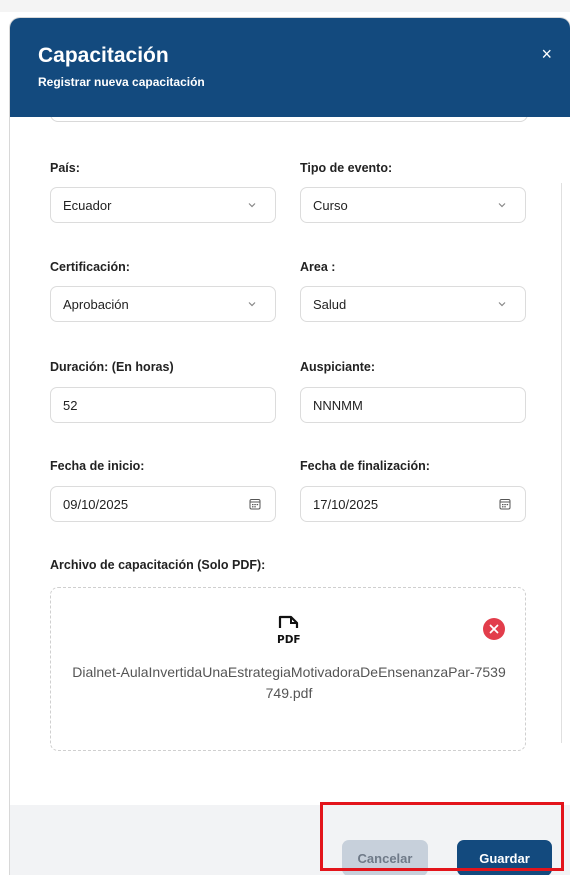 The height and width of the screenshot is (875, 570). What do you see at coordinates (121, 82) in the screenshot?
I see `modal-subtitle: Registrar nueva capacitación` at bounding box center [121, 82].